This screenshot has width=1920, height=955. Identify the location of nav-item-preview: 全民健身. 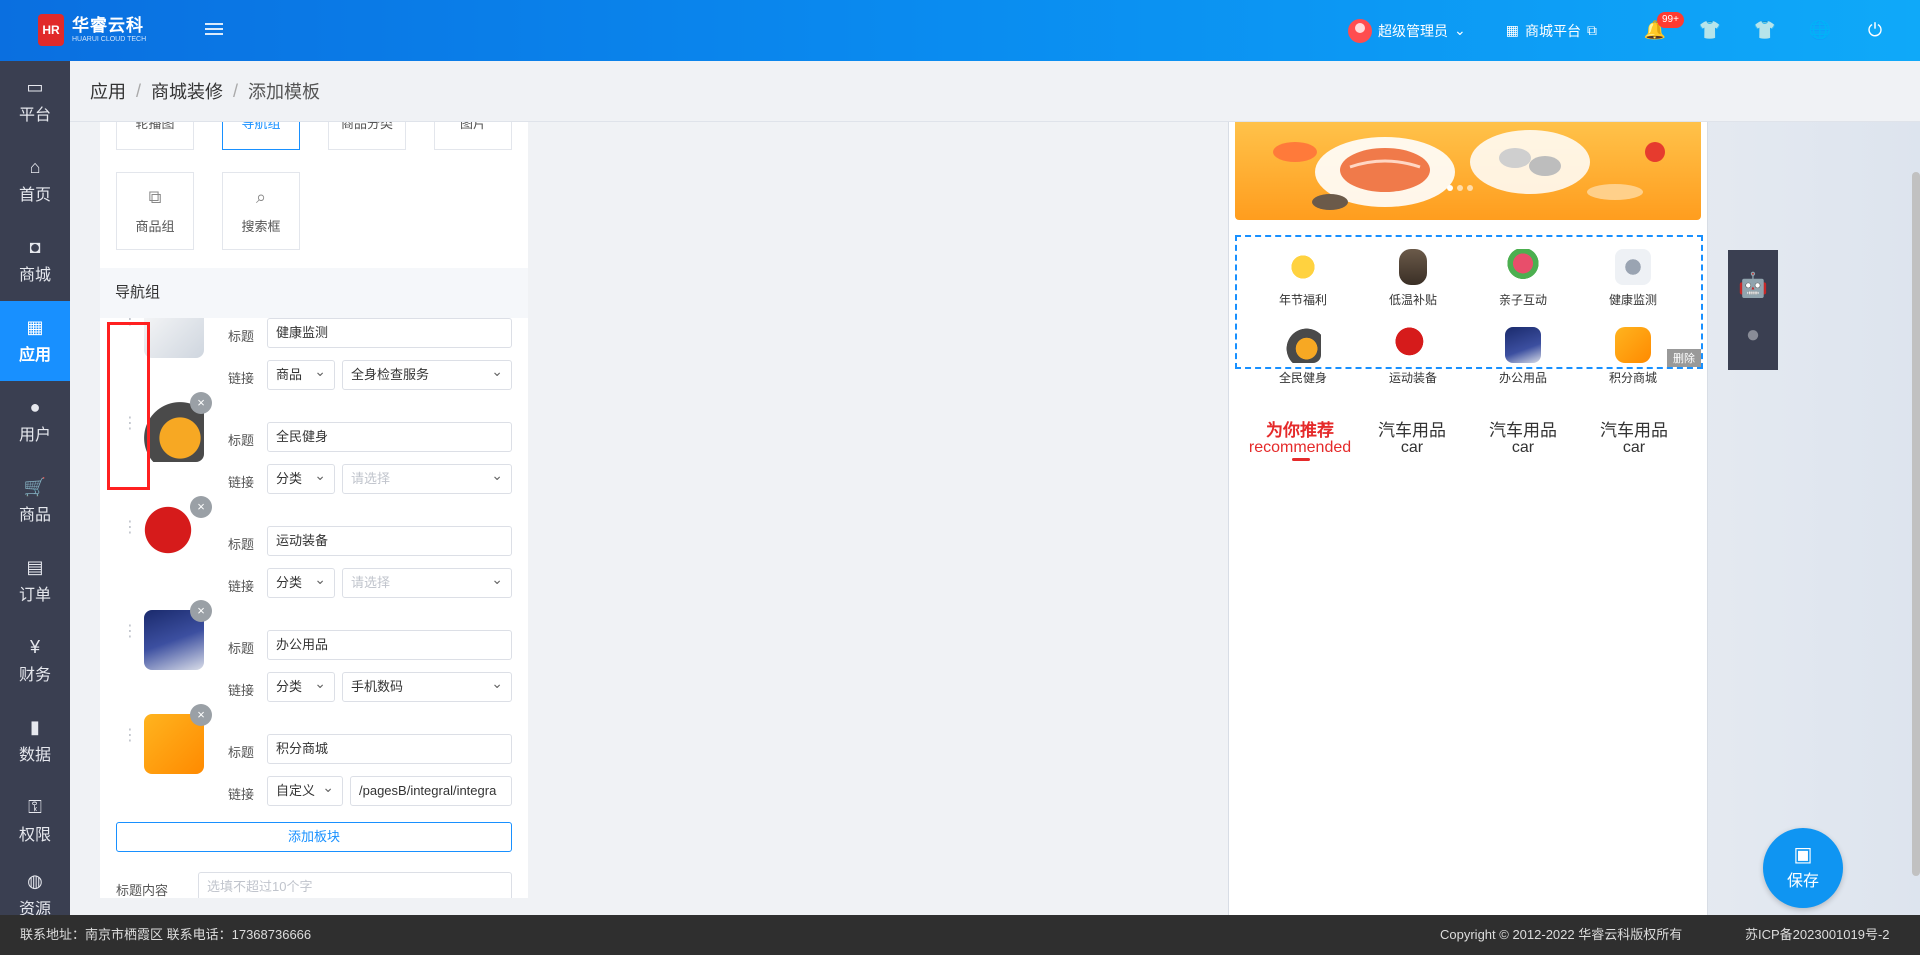
(1303, 356).